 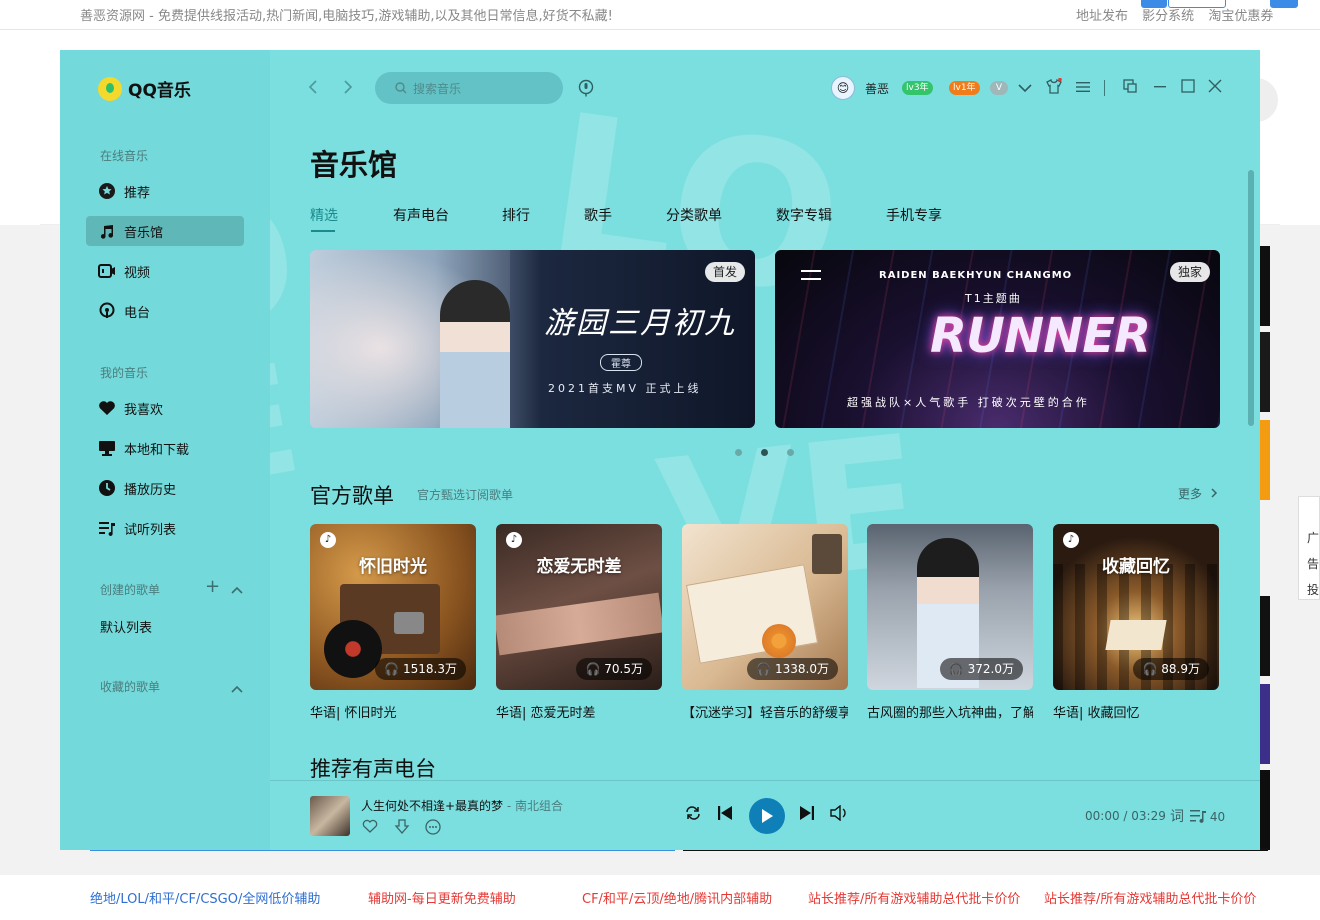 What do you see at coordinates (370, 828) in the screenshot?
I see `like-heart-icon` at bounding box center [370, 828].